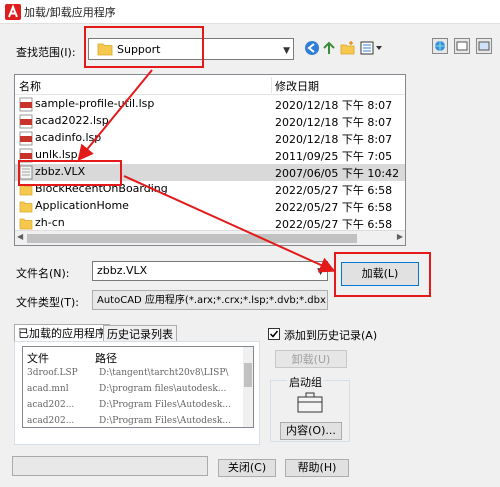 This screenshot has height=487, width=500. I want to click on back-icon, so click(312, 48).